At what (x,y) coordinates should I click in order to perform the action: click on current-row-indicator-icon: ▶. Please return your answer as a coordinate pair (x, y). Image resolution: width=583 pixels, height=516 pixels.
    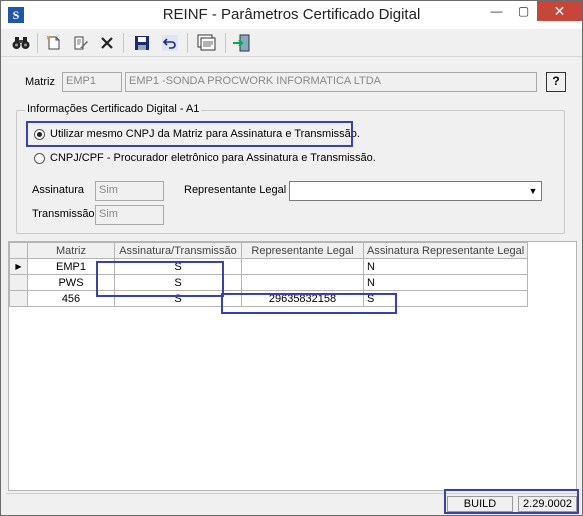
    Looking at the image, I should click on (18, 266).